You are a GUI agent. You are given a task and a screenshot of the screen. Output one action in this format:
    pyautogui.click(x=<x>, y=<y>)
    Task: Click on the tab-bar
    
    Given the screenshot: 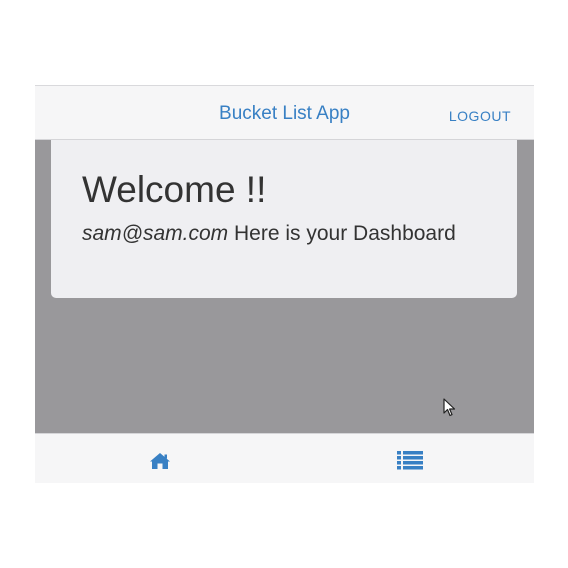 What is the action you would take?
    pyautogui.click(x=284, y=458)
    